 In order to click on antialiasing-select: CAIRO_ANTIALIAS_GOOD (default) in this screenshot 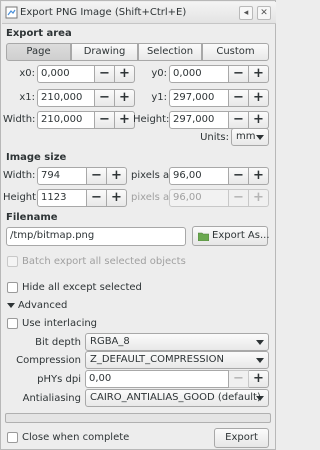, I will do `click(177, 398)`.